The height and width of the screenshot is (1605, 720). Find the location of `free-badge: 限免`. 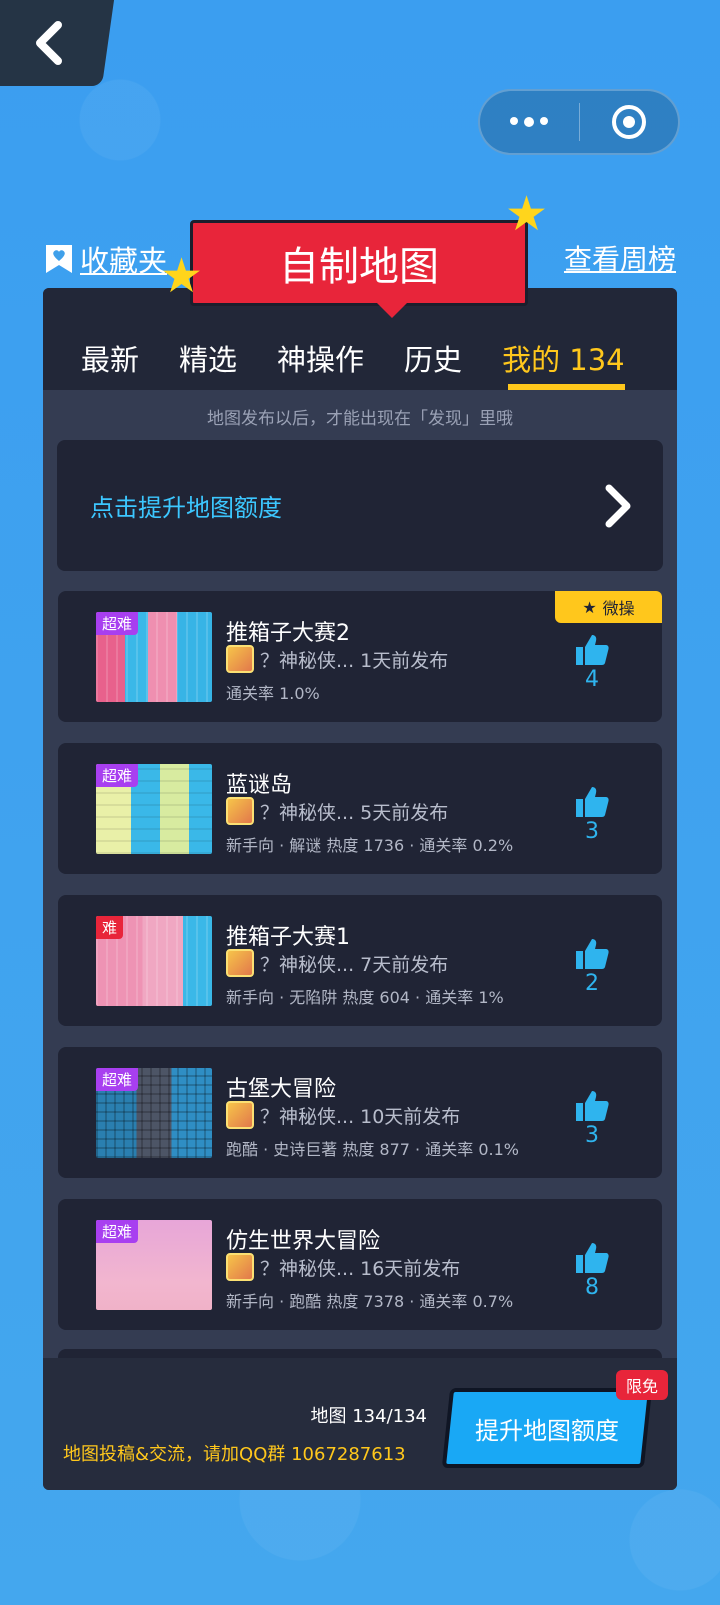

free-badge: 限免 is located at coordinates (642, 1385).